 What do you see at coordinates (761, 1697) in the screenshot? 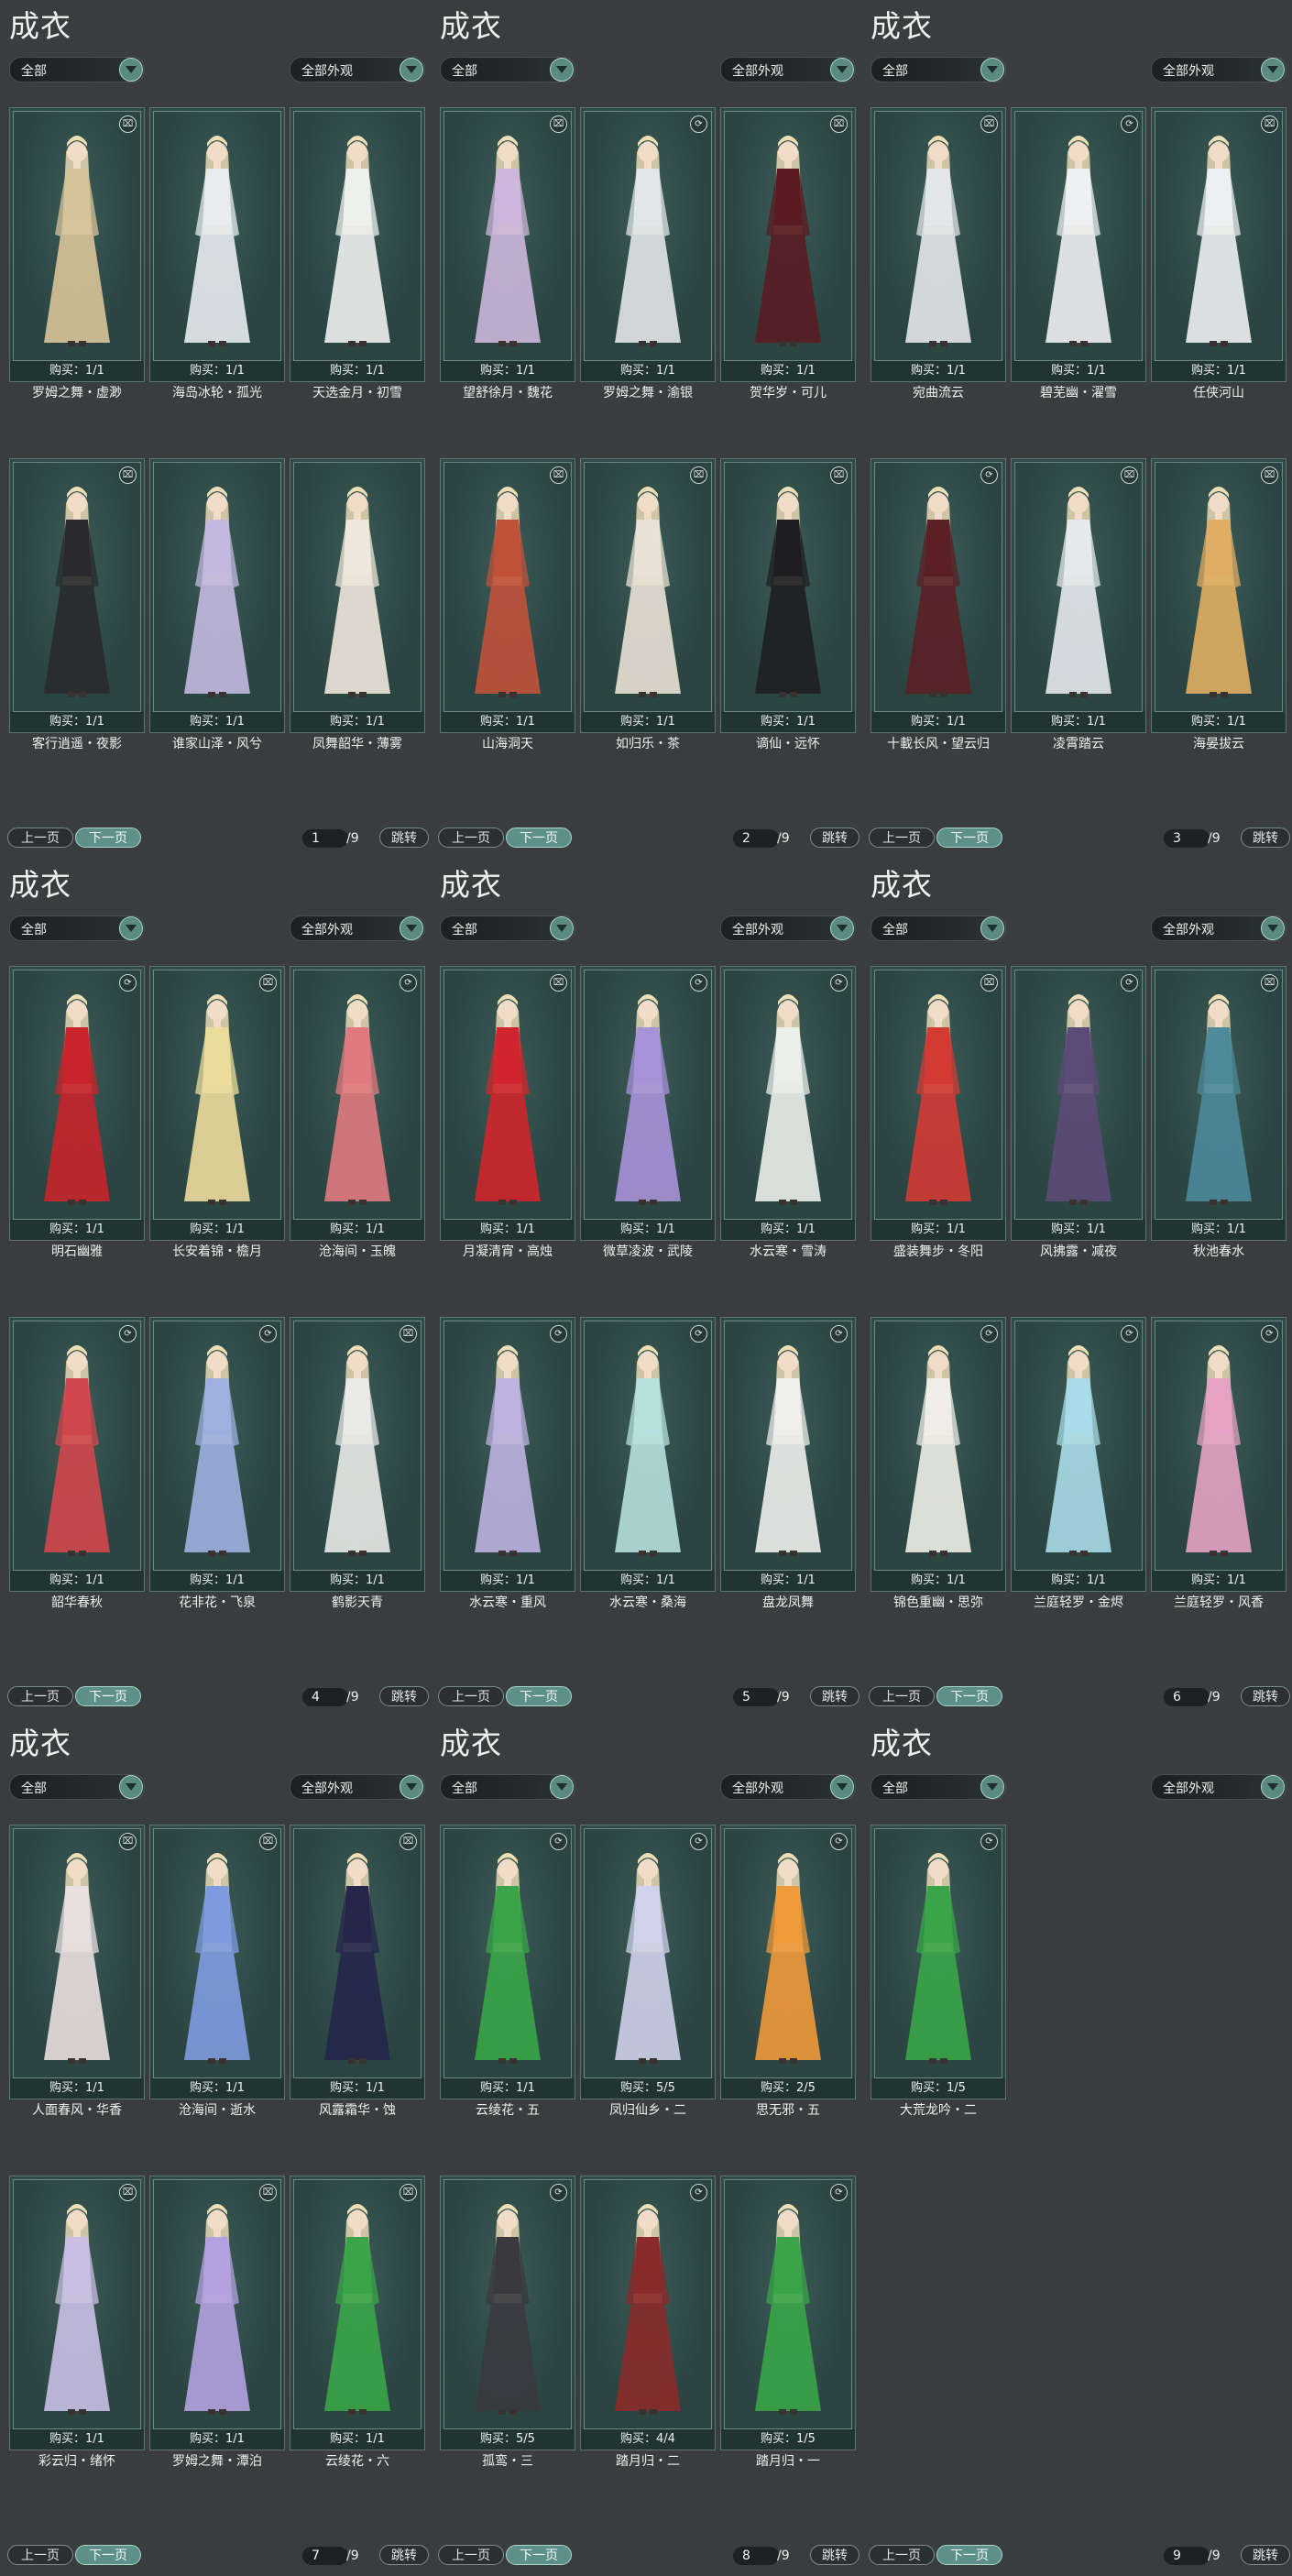
I see `page-number-input: 5 /9` at bounding box center [761, 1697].